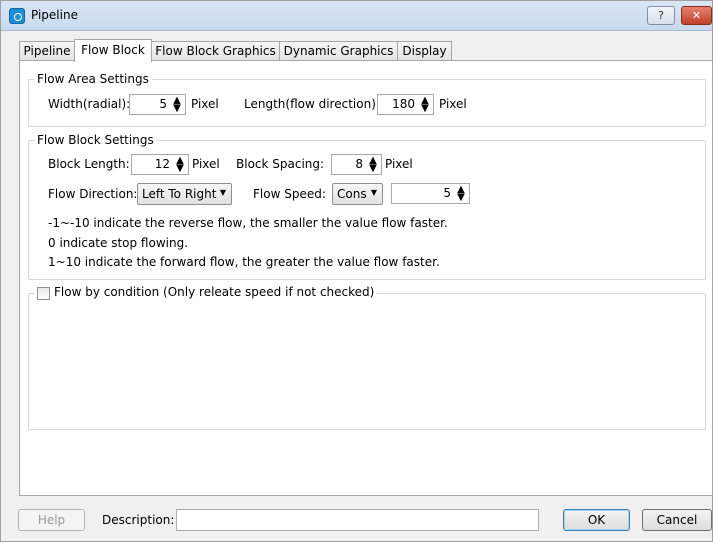 The image size is (713, 542). Describe the element at coordinates (118, 243) in the screenshot. I see `note-stop-flow: 0 indicate stop flowing.` at that location.